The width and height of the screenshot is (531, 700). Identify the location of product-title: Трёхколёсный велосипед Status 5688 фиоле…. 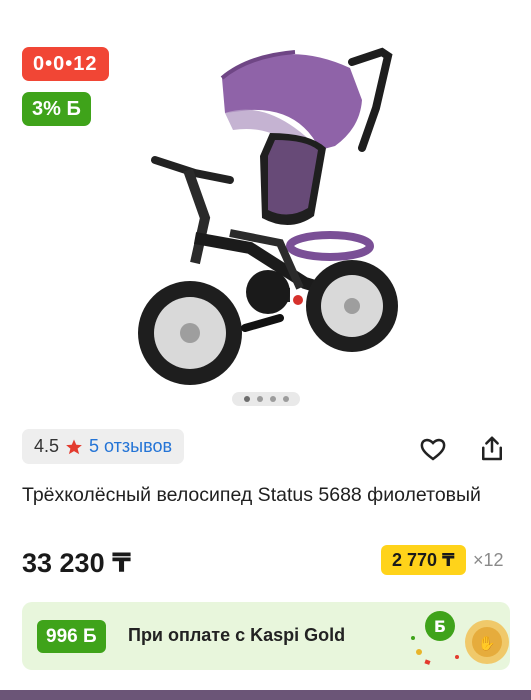
(251, 495).